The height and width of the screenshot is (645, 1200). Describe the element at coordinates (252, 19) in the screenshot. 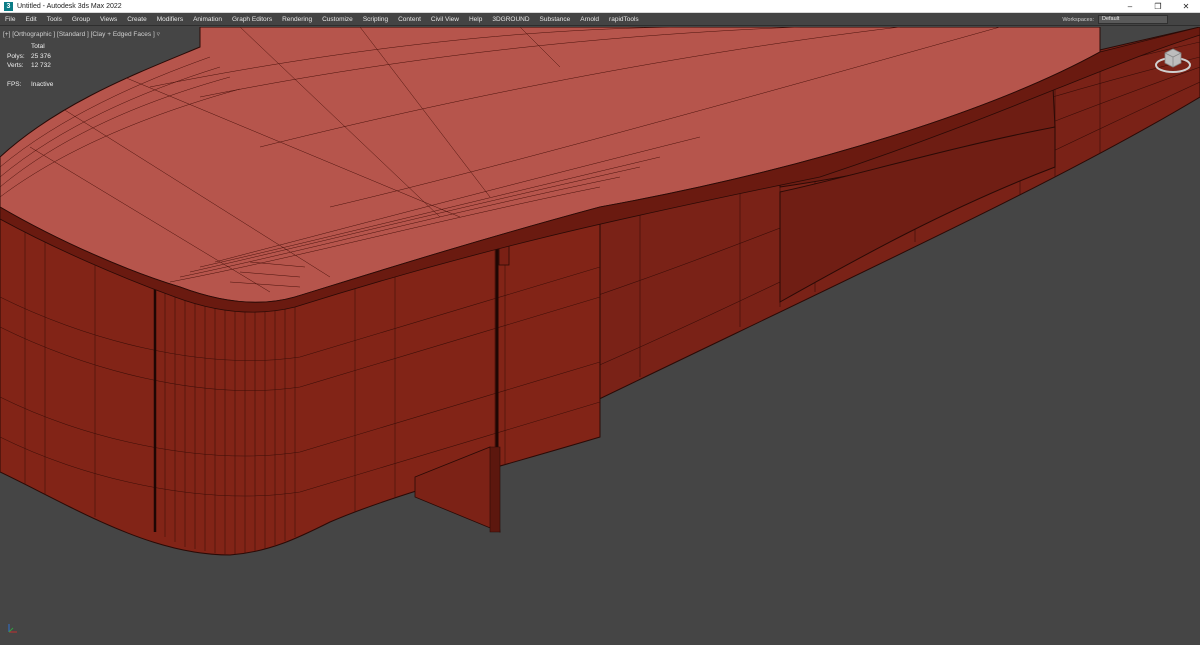

I see `menu-graph-editors: Graph Editors` at that location.